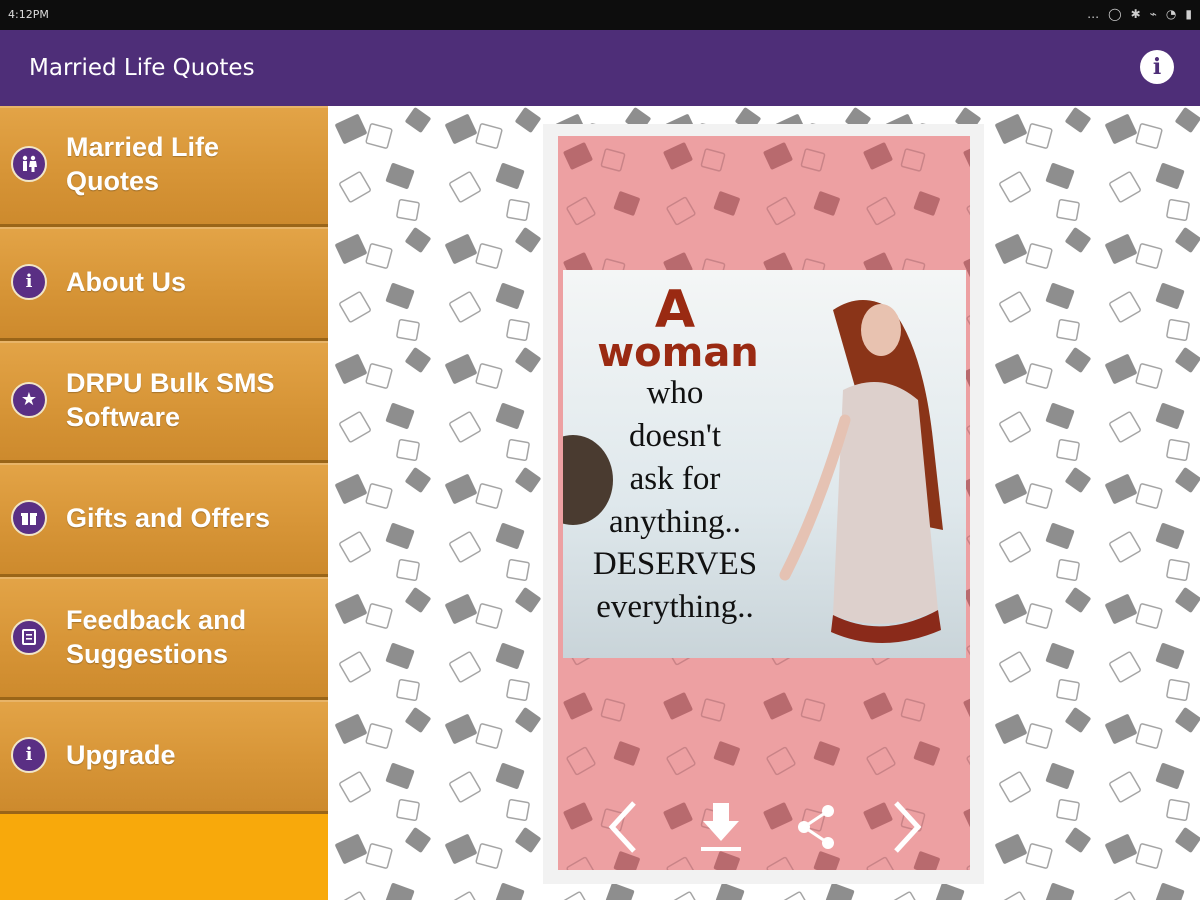 The height and width of the screenshot is (900, 1200). Describe the element at coordinates (29, 637) in the screenshot. I see `feedback-icon` at that location.